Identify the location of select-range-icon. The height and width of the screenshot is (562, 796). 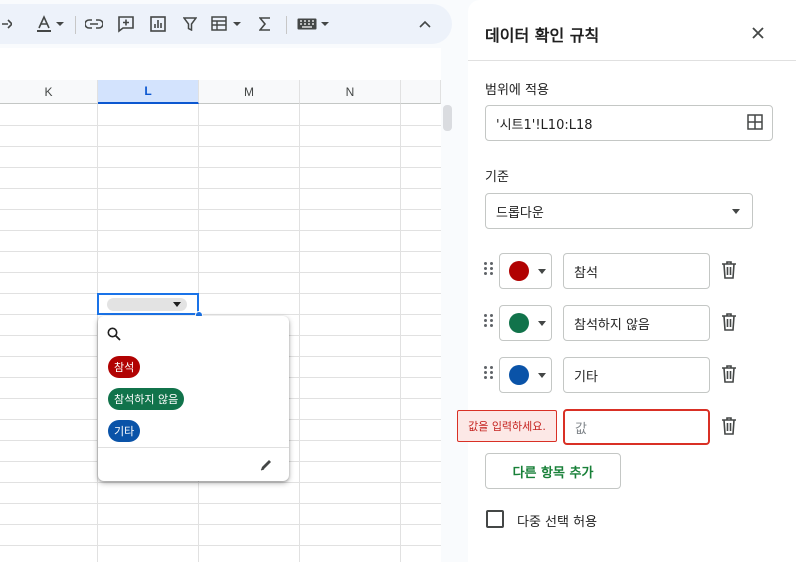
(755, 124).